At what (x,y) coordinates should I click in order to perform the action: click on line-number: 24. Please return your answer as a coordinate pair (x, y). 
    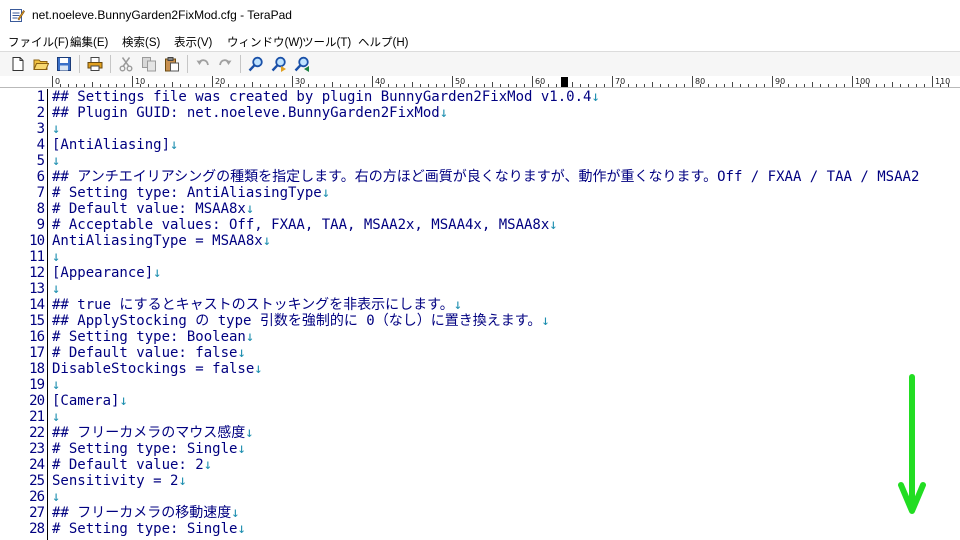
    Looking at the image, I should click on (37, 465).